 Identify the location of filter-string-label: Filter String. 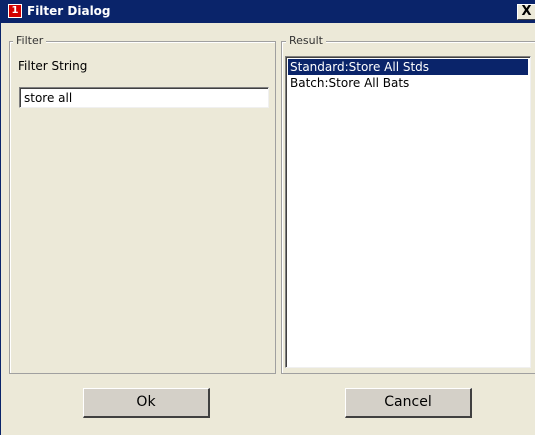
(53, 66).